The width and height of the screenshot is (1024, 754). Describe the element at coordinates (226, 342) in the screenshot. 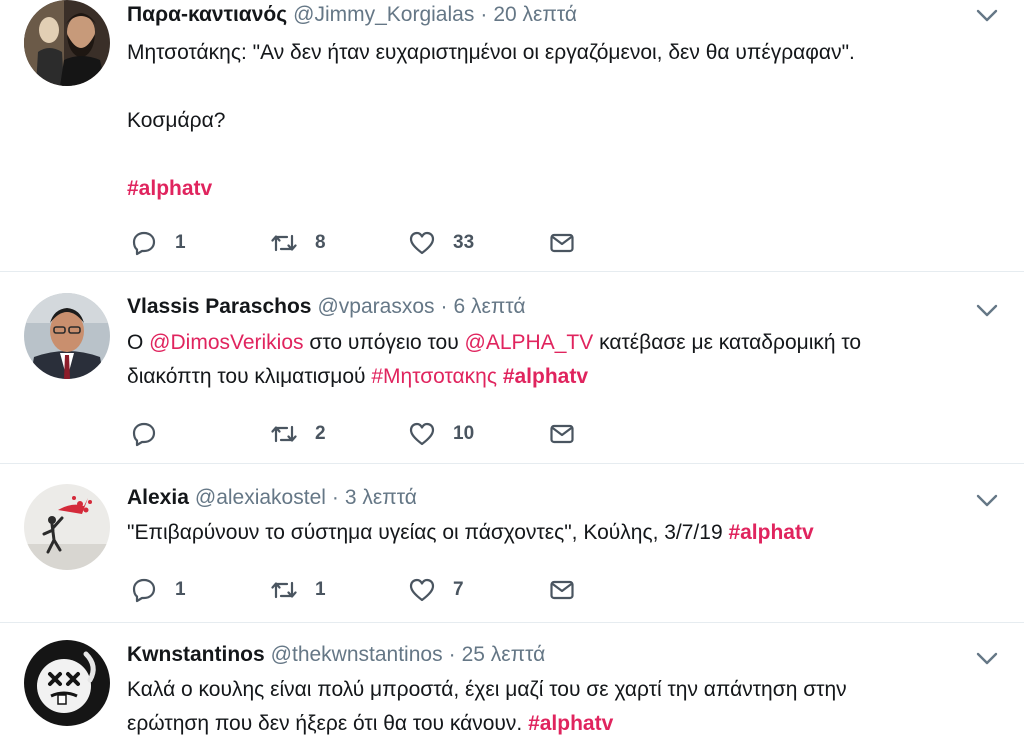

I see `mention-link: @DimosVerikios` at that location.